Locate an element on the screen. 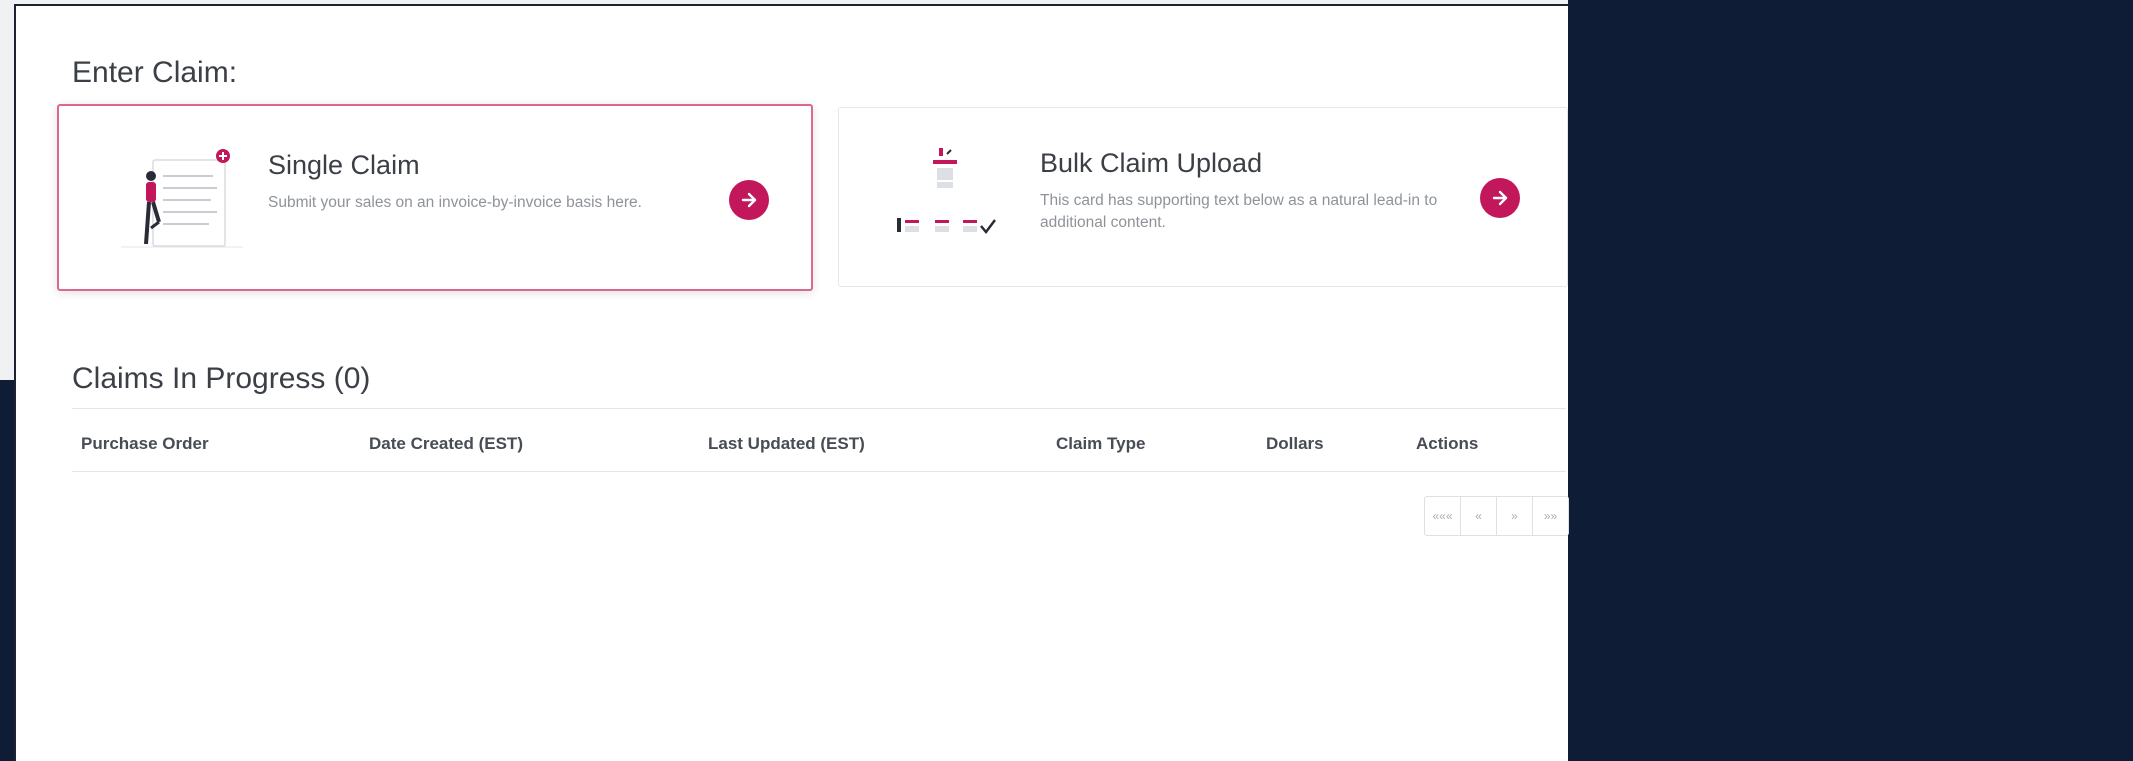 This screenshot has width=2133, height=761. claims-in-progress-heading: Claims In Progress (0) is located at coordinates (221, 378).